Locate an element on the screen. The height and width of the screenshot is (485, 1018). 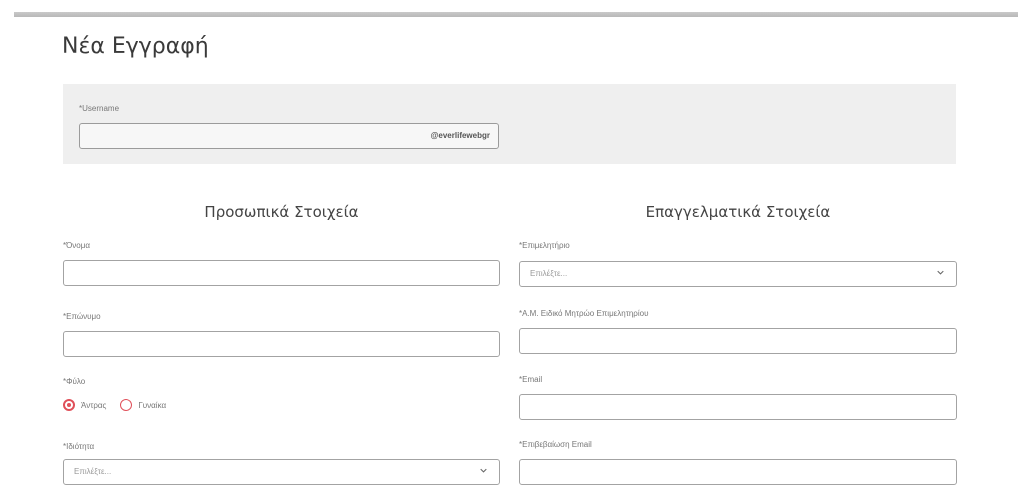
last-name-input is located at coordinates (281, 344).